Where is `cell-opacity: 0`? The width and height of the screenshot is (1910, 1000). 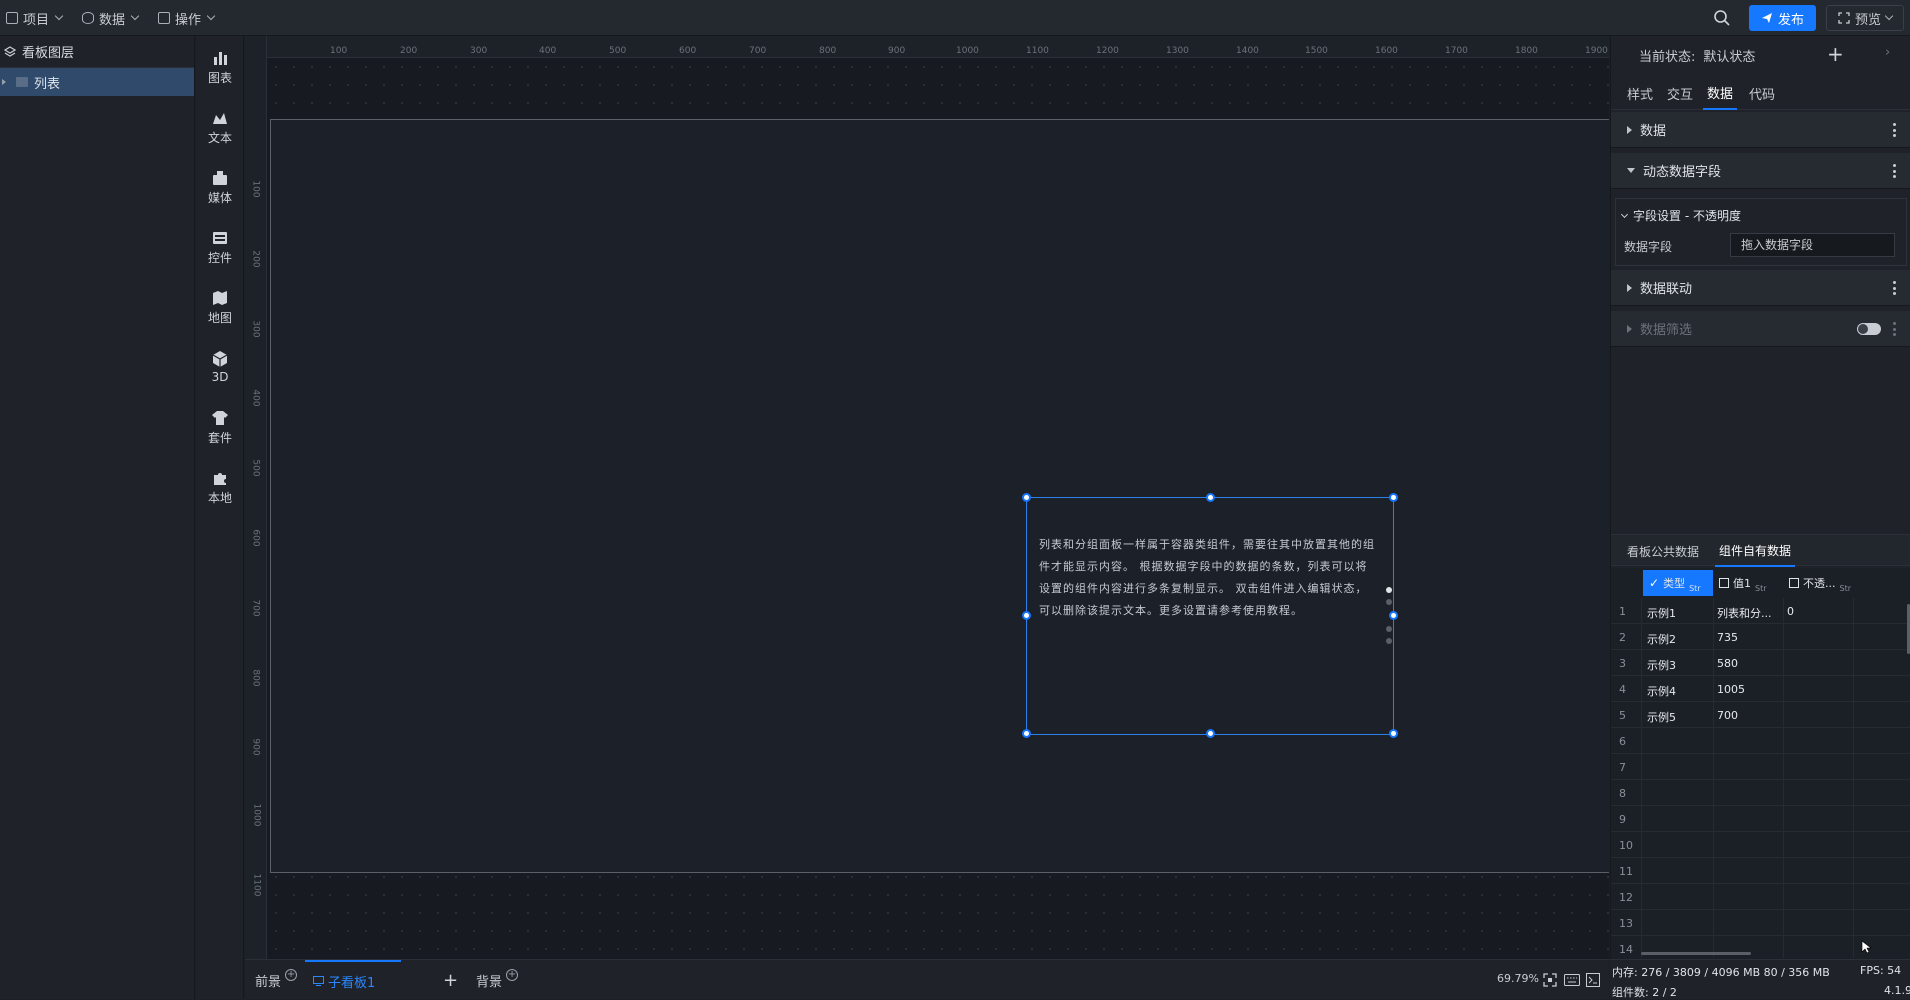 cell-opacity: 0 is located at coordinates (1790, 611).